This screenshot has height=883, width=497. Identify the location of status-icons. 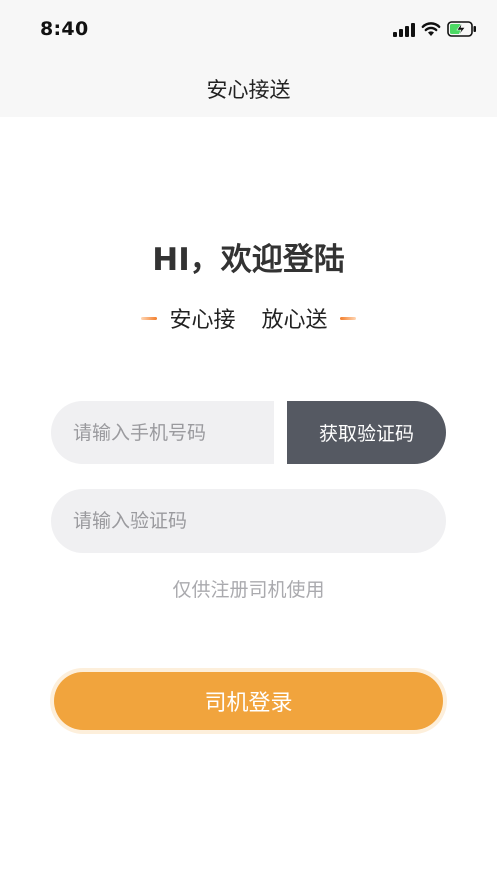
(435, 31).